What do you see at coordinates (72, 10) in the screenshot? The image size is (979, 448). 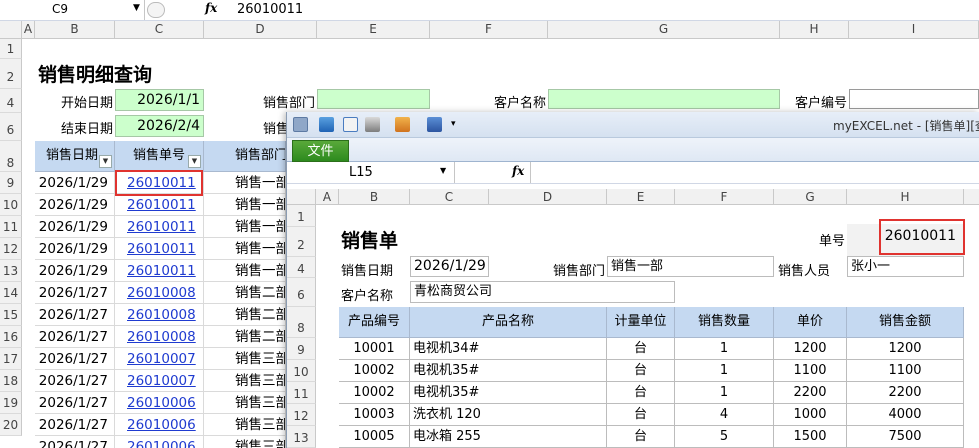 I see `name-box: C9 ▼` at bounding box center [72, 10].